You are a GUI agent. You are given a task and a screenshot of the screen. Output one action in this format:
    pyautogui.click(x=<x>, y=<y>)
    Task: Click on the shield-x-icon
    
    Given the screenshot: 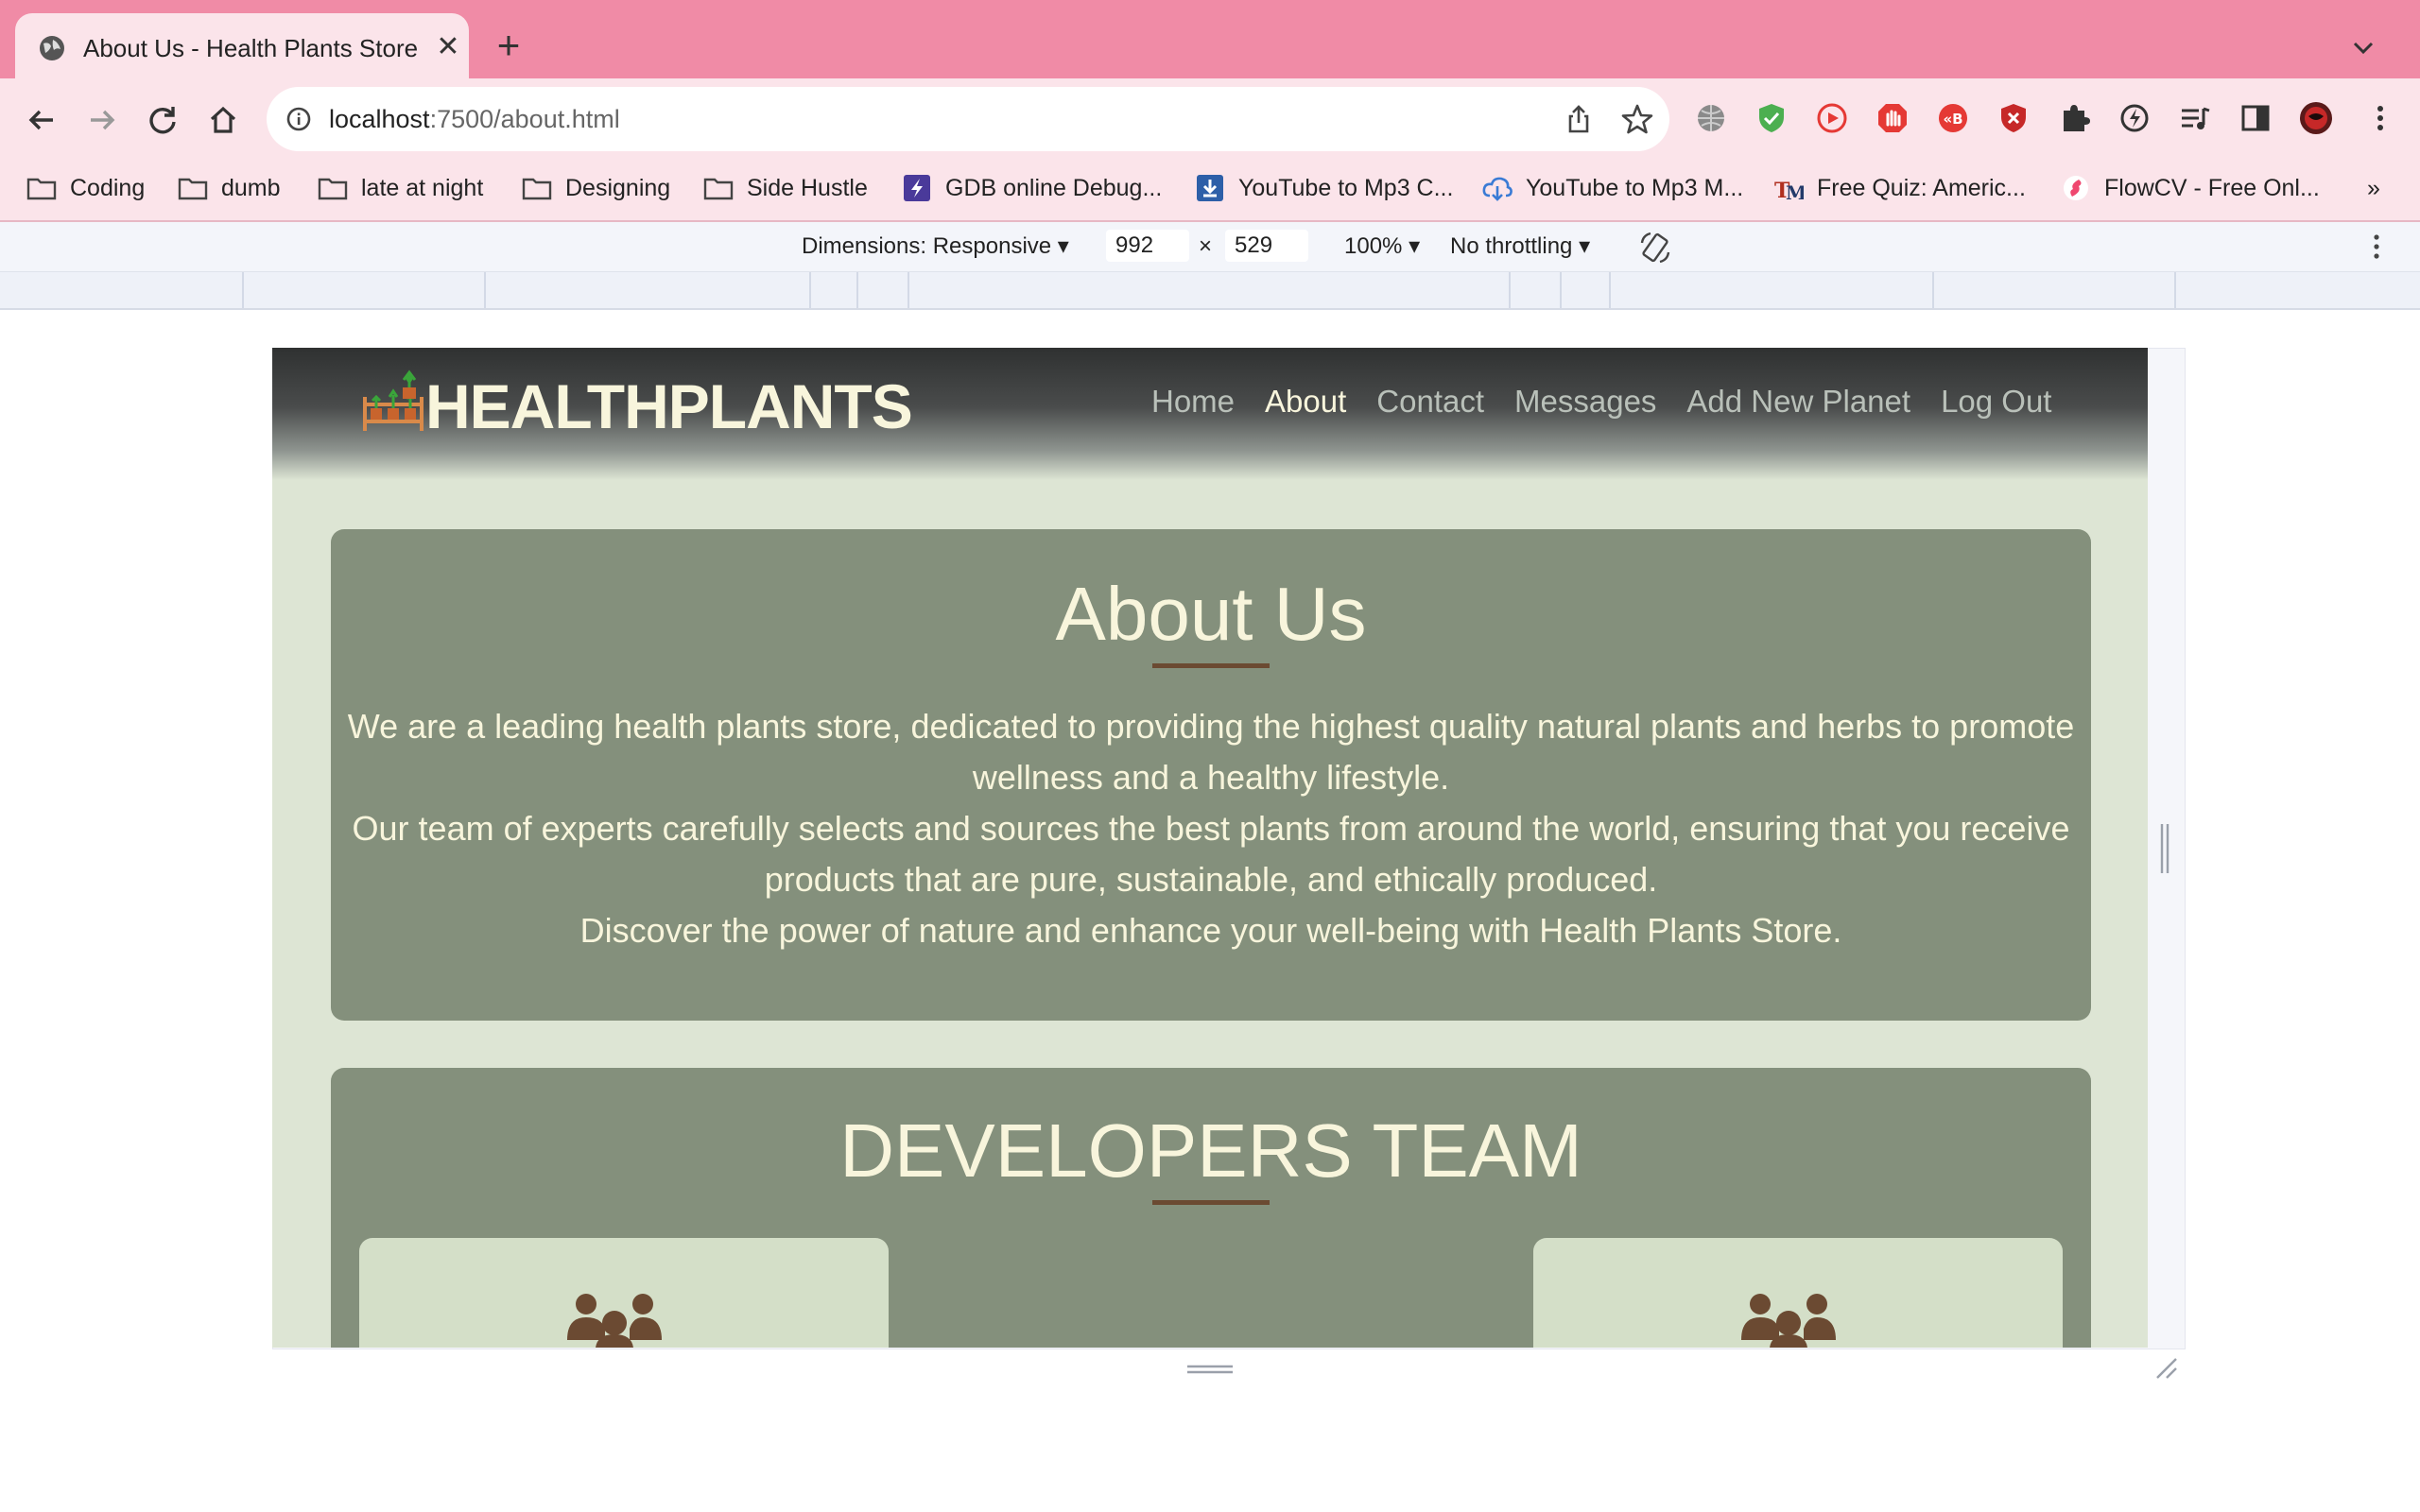 What is the action you would take?
    pyautogui.click(x=2014, y=118)
    